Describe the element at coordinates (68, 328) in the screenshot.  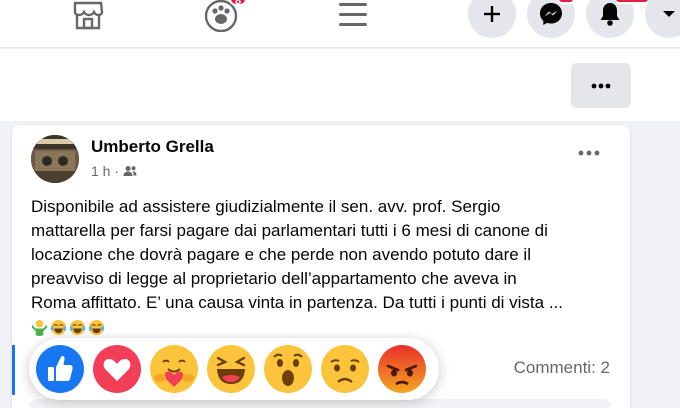
I see `post-emoji-line` at that location.